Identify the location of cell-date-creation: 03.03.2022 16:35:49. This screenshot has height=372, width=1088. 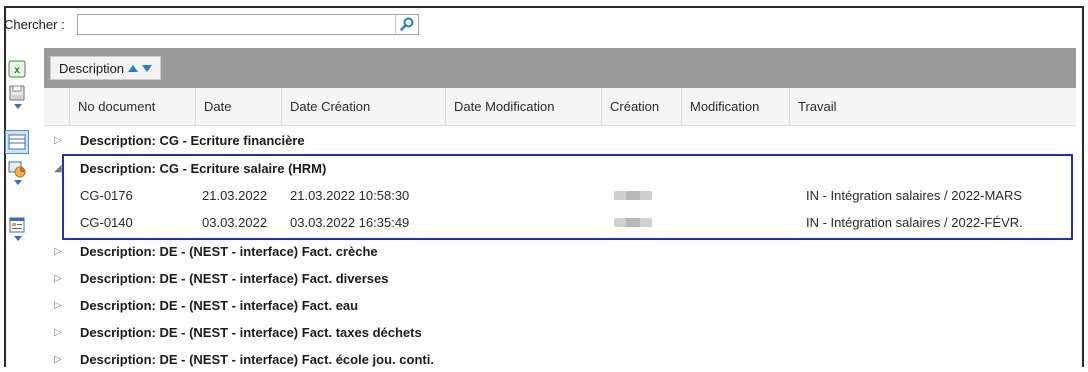
(350, 222).